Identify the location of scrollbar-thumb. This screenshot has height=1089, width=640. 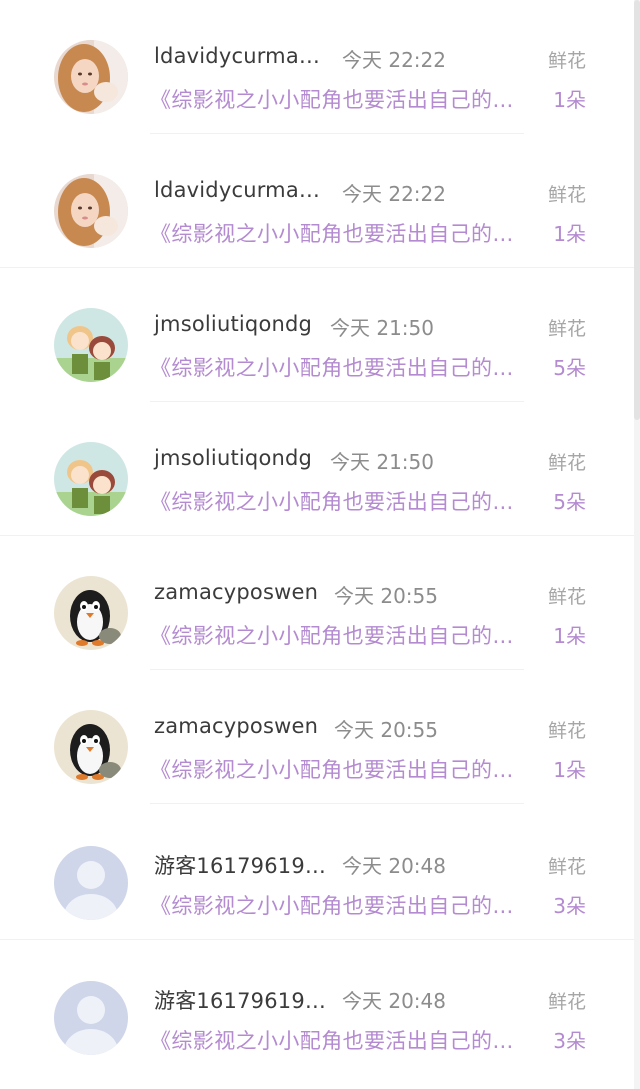
(637, 210).